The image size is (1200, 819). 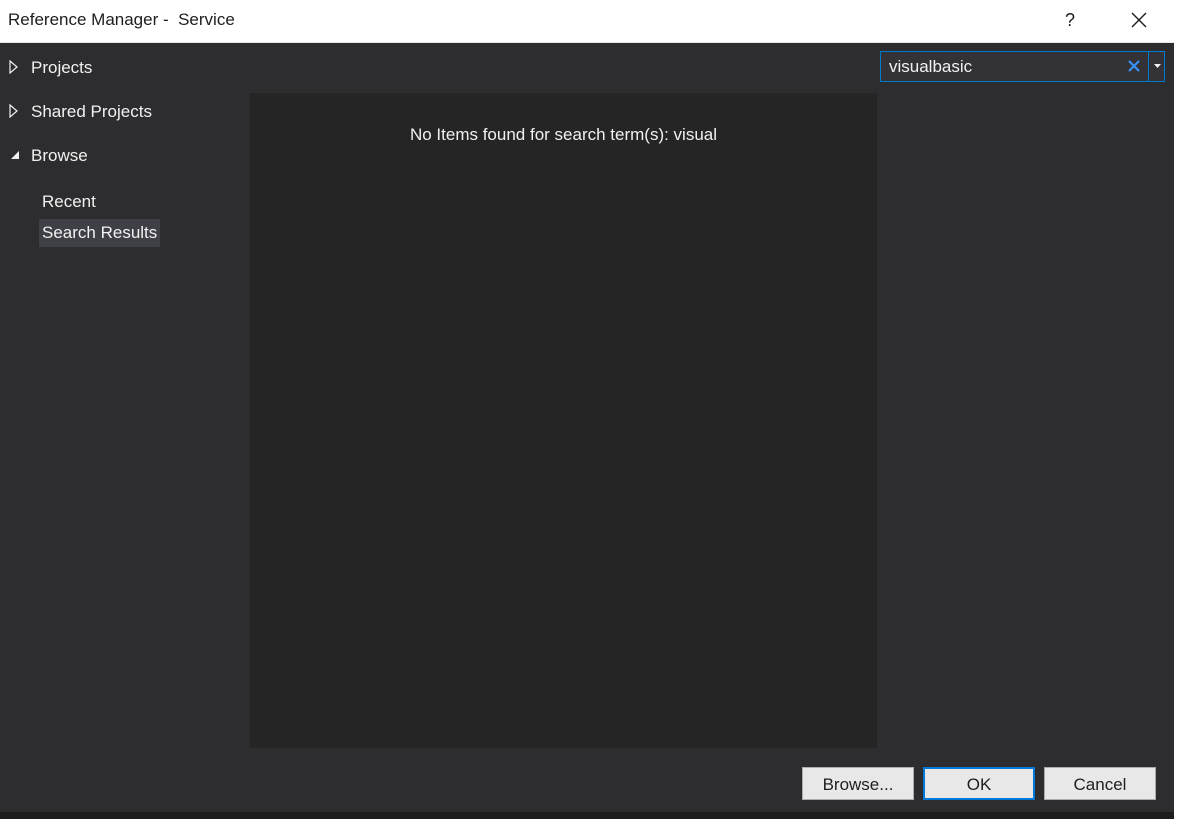 I want to click on clear-search-button, so click(x=1134, y=66).